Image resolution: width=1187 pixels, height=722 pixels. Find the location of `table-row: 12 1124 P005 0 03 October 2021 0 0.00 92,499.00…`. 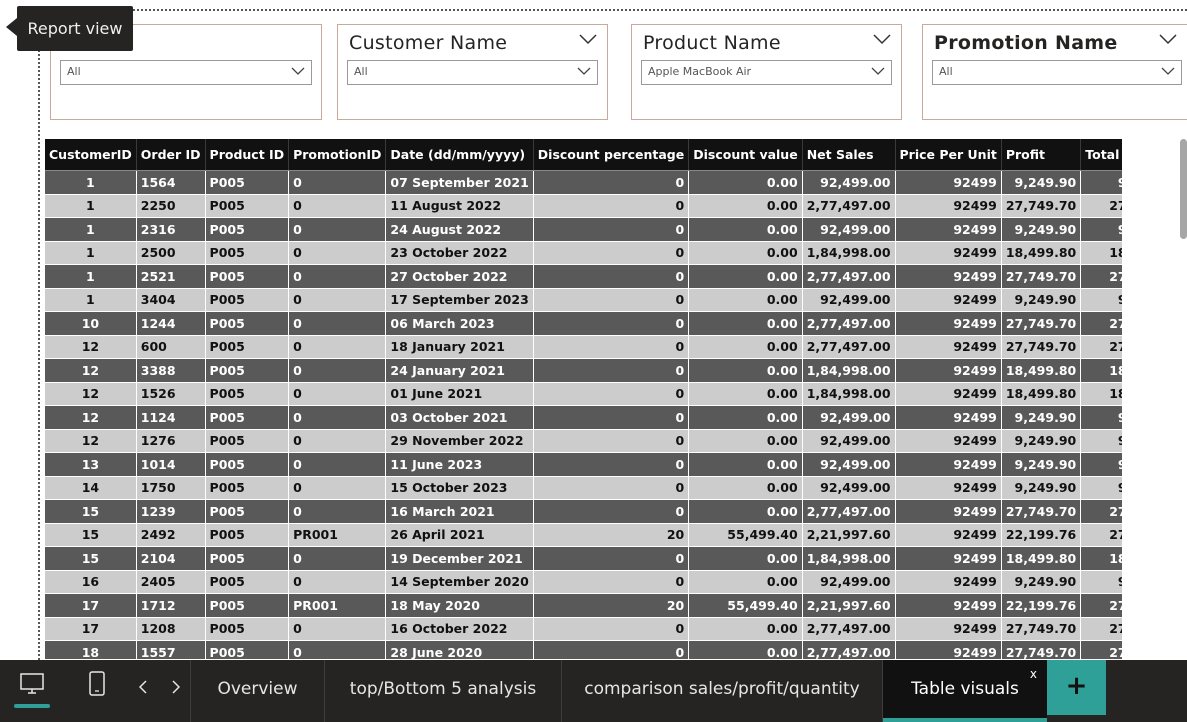

table-row: 12 1124 P005 0 03 October 2021 0 0.00 92,499.00… is located at coordinates (583, 417).